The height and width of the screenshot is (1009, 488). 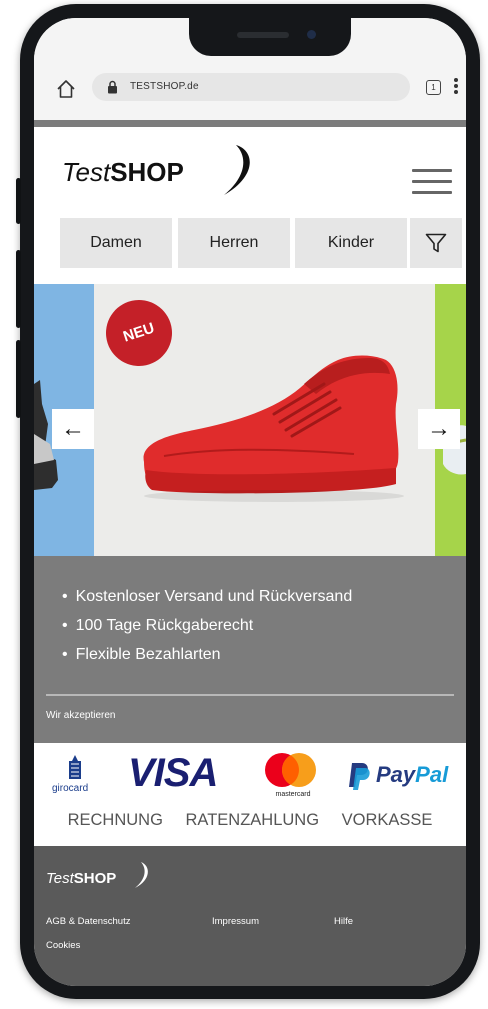 I want to click on menu-icon, so click(x=432, y=181).